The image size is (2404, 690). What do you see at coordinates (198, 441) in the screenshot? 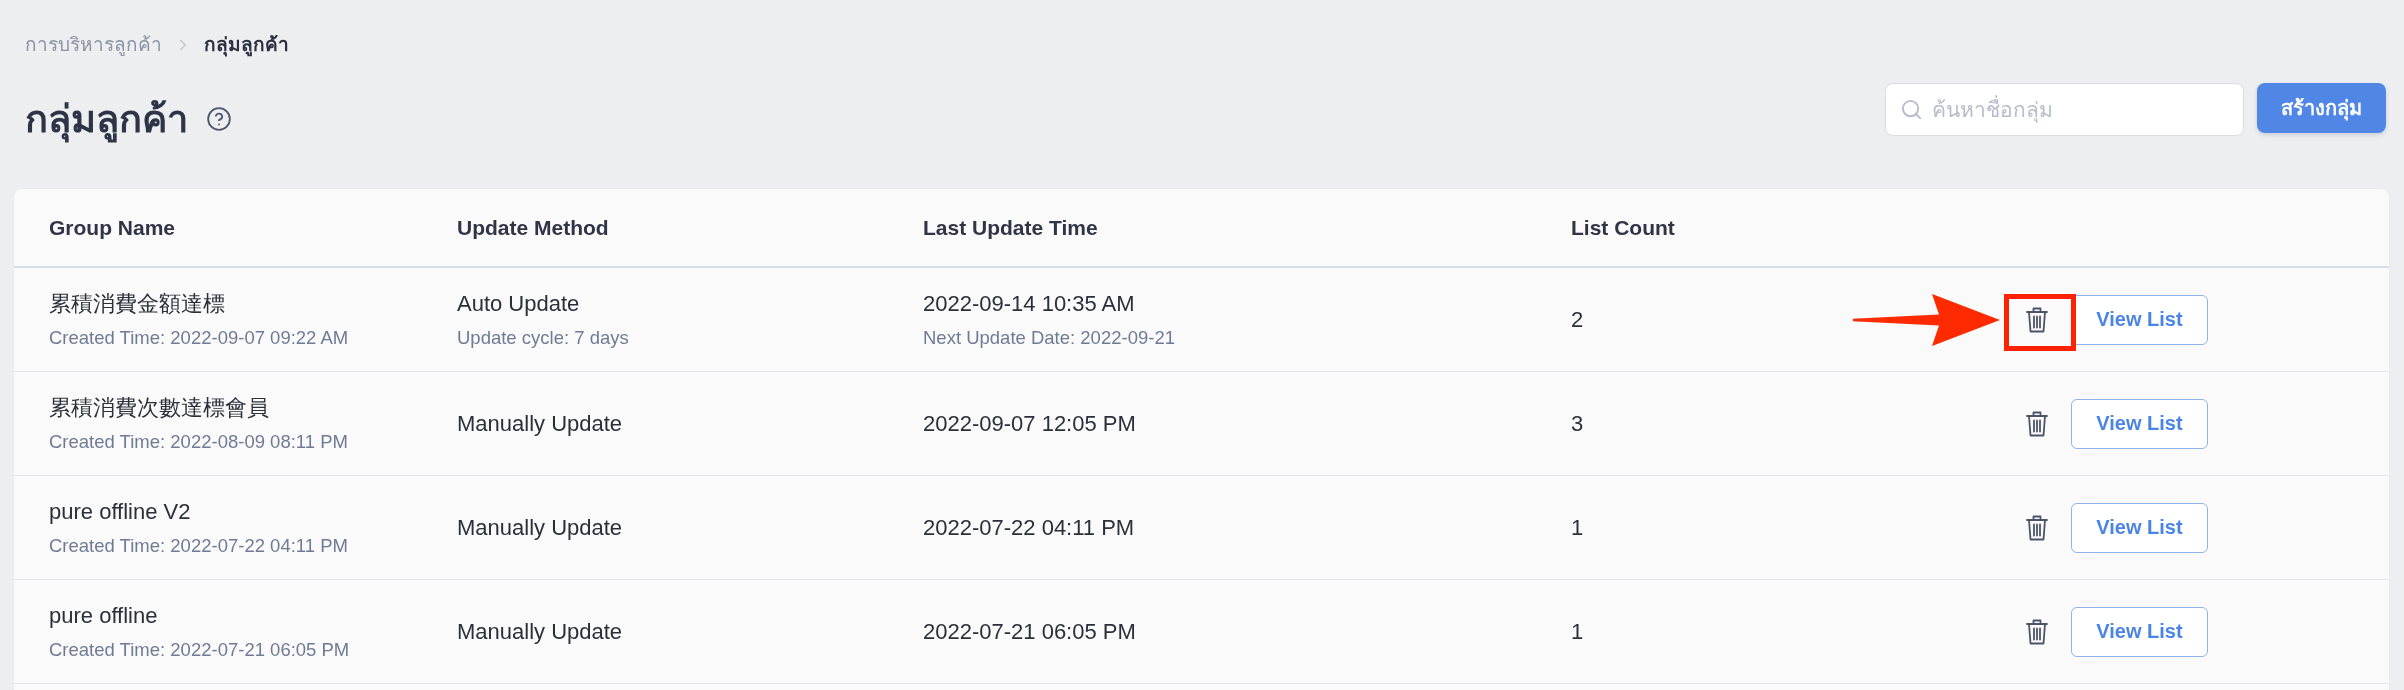
I see `created-time: Created Time: 2022-08-09 08:11 PM` at bounding box center [198, 441].